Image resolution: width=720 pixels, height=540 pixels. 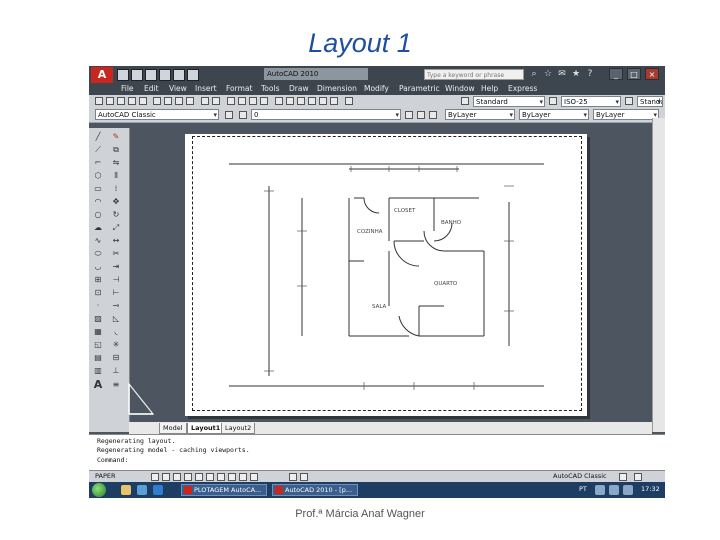 I want to click on tab-layout1: Layout1, so click(x=206, y=428).